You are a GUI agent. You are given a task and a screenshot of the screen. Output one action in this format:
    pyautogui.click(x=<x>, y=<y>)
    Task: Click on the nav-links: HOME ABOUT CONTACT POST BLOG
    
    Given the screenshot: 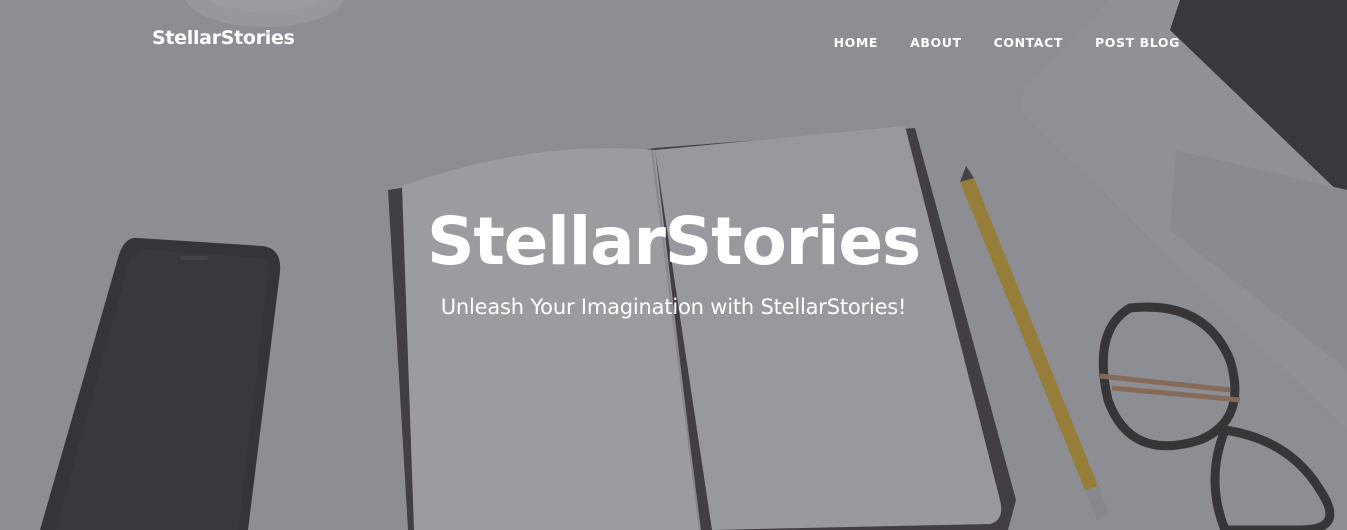 What is the action you would take?
    pyautogui.click(x=1007, y=41)
    